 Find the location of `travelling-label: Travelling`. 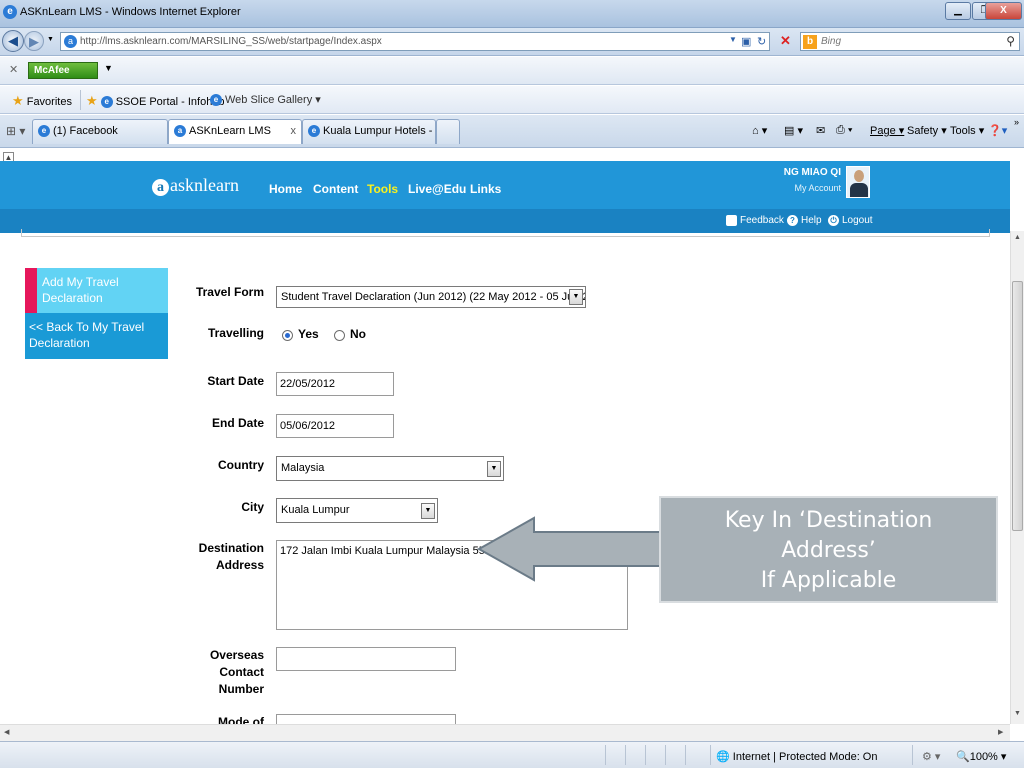

travelling-label: Travelling is located at coordinates (235, 333).